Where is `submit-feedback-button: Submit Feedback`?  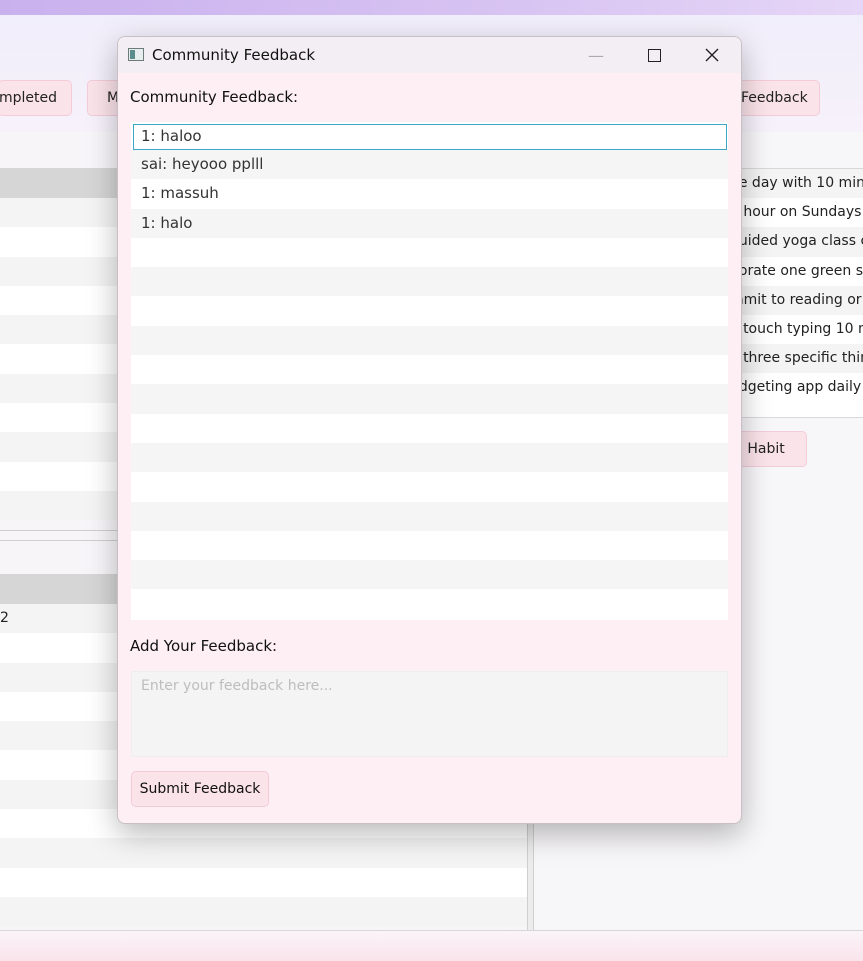 submit-feedback-button: Submit Feedback is located at coordinates (200, 789).